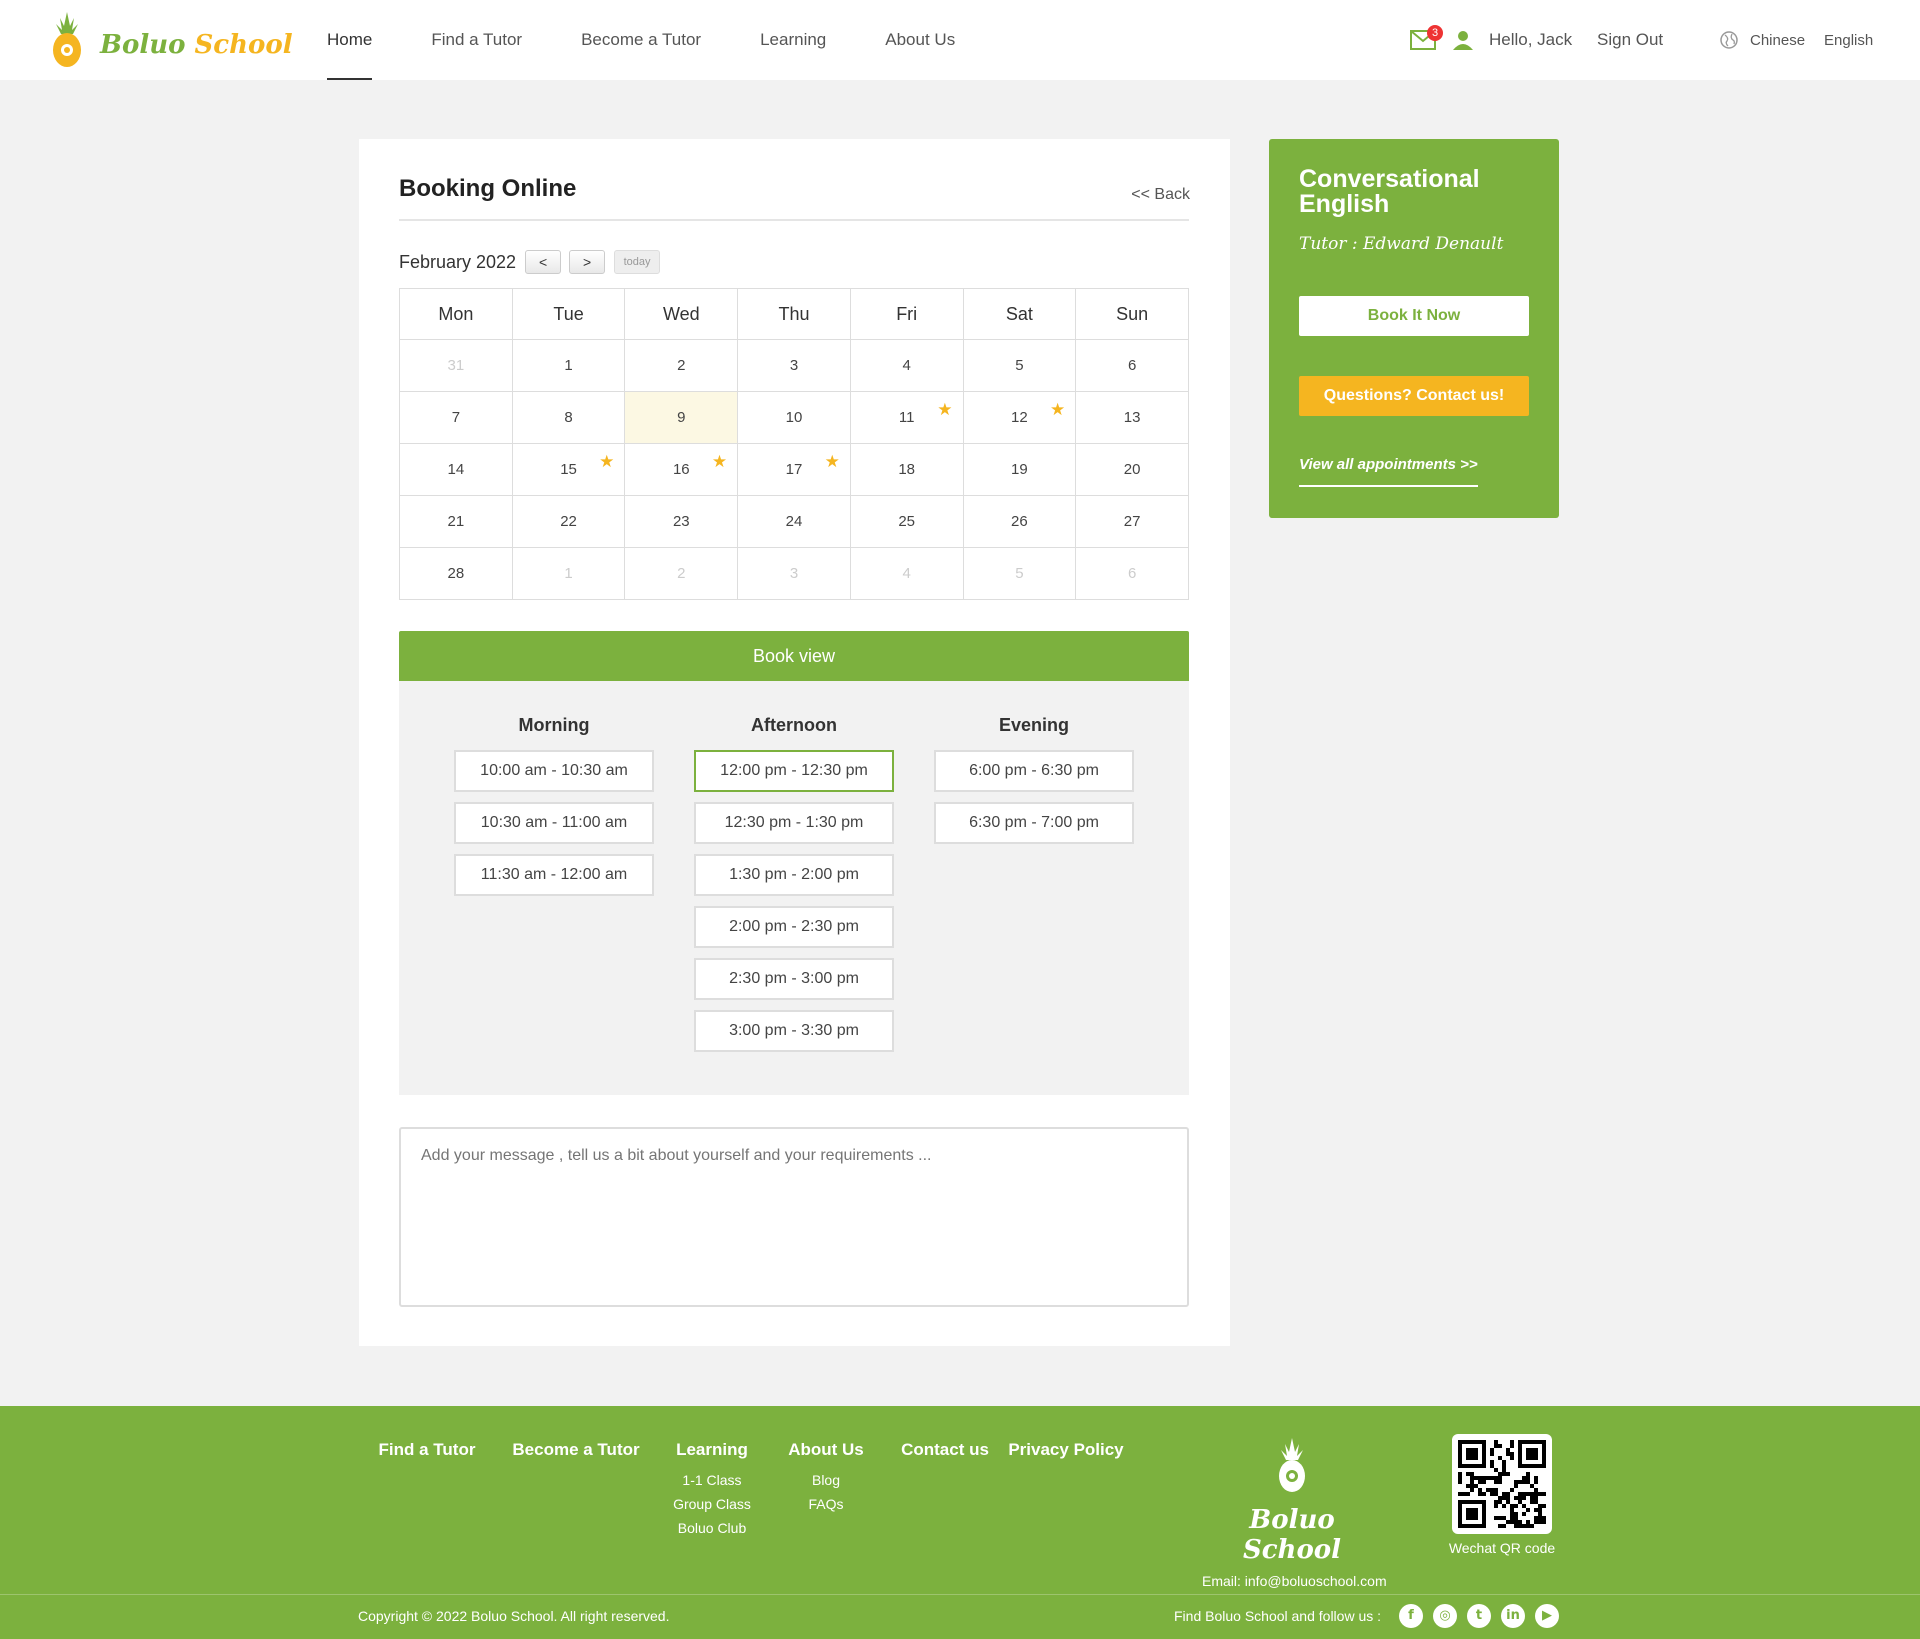  Describe the element at coordinates (587, 262) in the screenshot. I see `next-month-button: >` at that location.